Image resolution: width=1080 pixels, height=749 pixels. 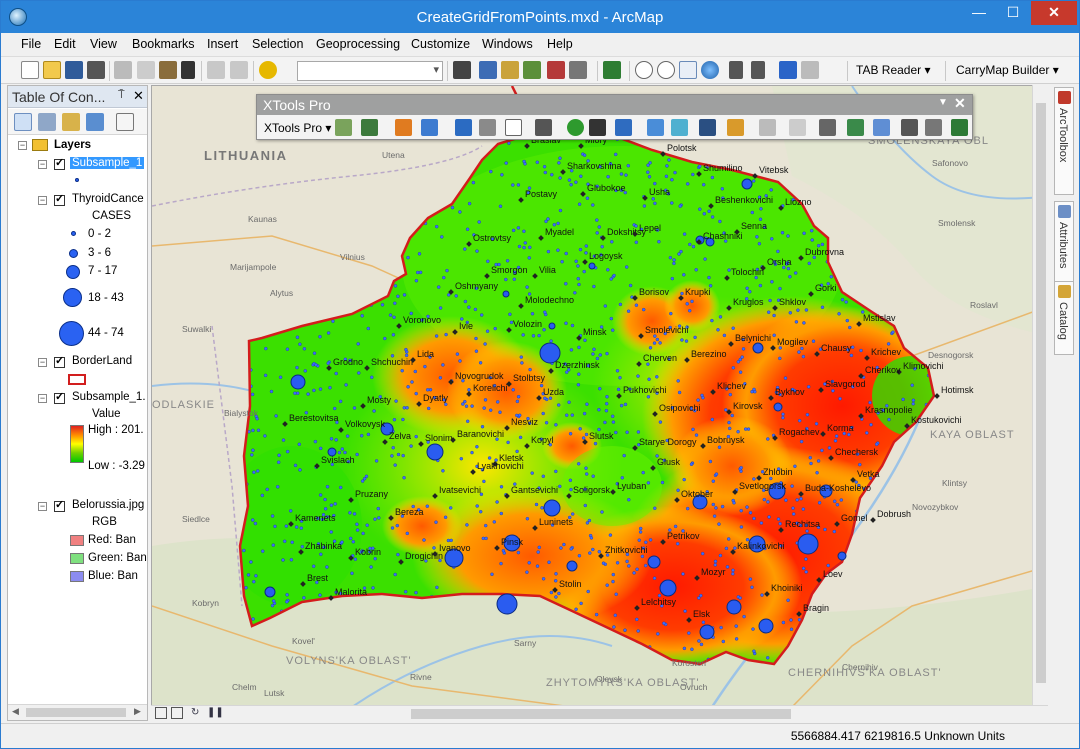 What do you see at coordinates (507, 44) in the screenshot?
I see `menu-windows: Windows` at bounding box center [507, 44].